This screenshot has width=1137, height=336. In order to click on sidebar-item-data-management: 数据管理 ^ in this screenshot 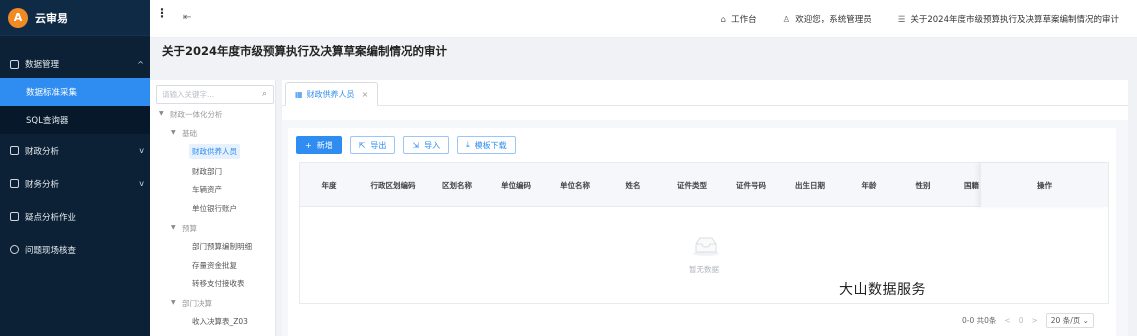, I will do `click(75, 64)`.